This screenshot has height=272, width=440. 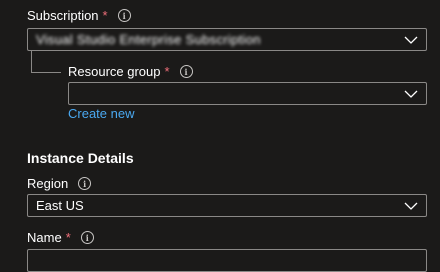 What do you see at coordinates (63, 15) in the screenshot?
I see `subscription-label: Subscription` at bounding box center [63, 15].